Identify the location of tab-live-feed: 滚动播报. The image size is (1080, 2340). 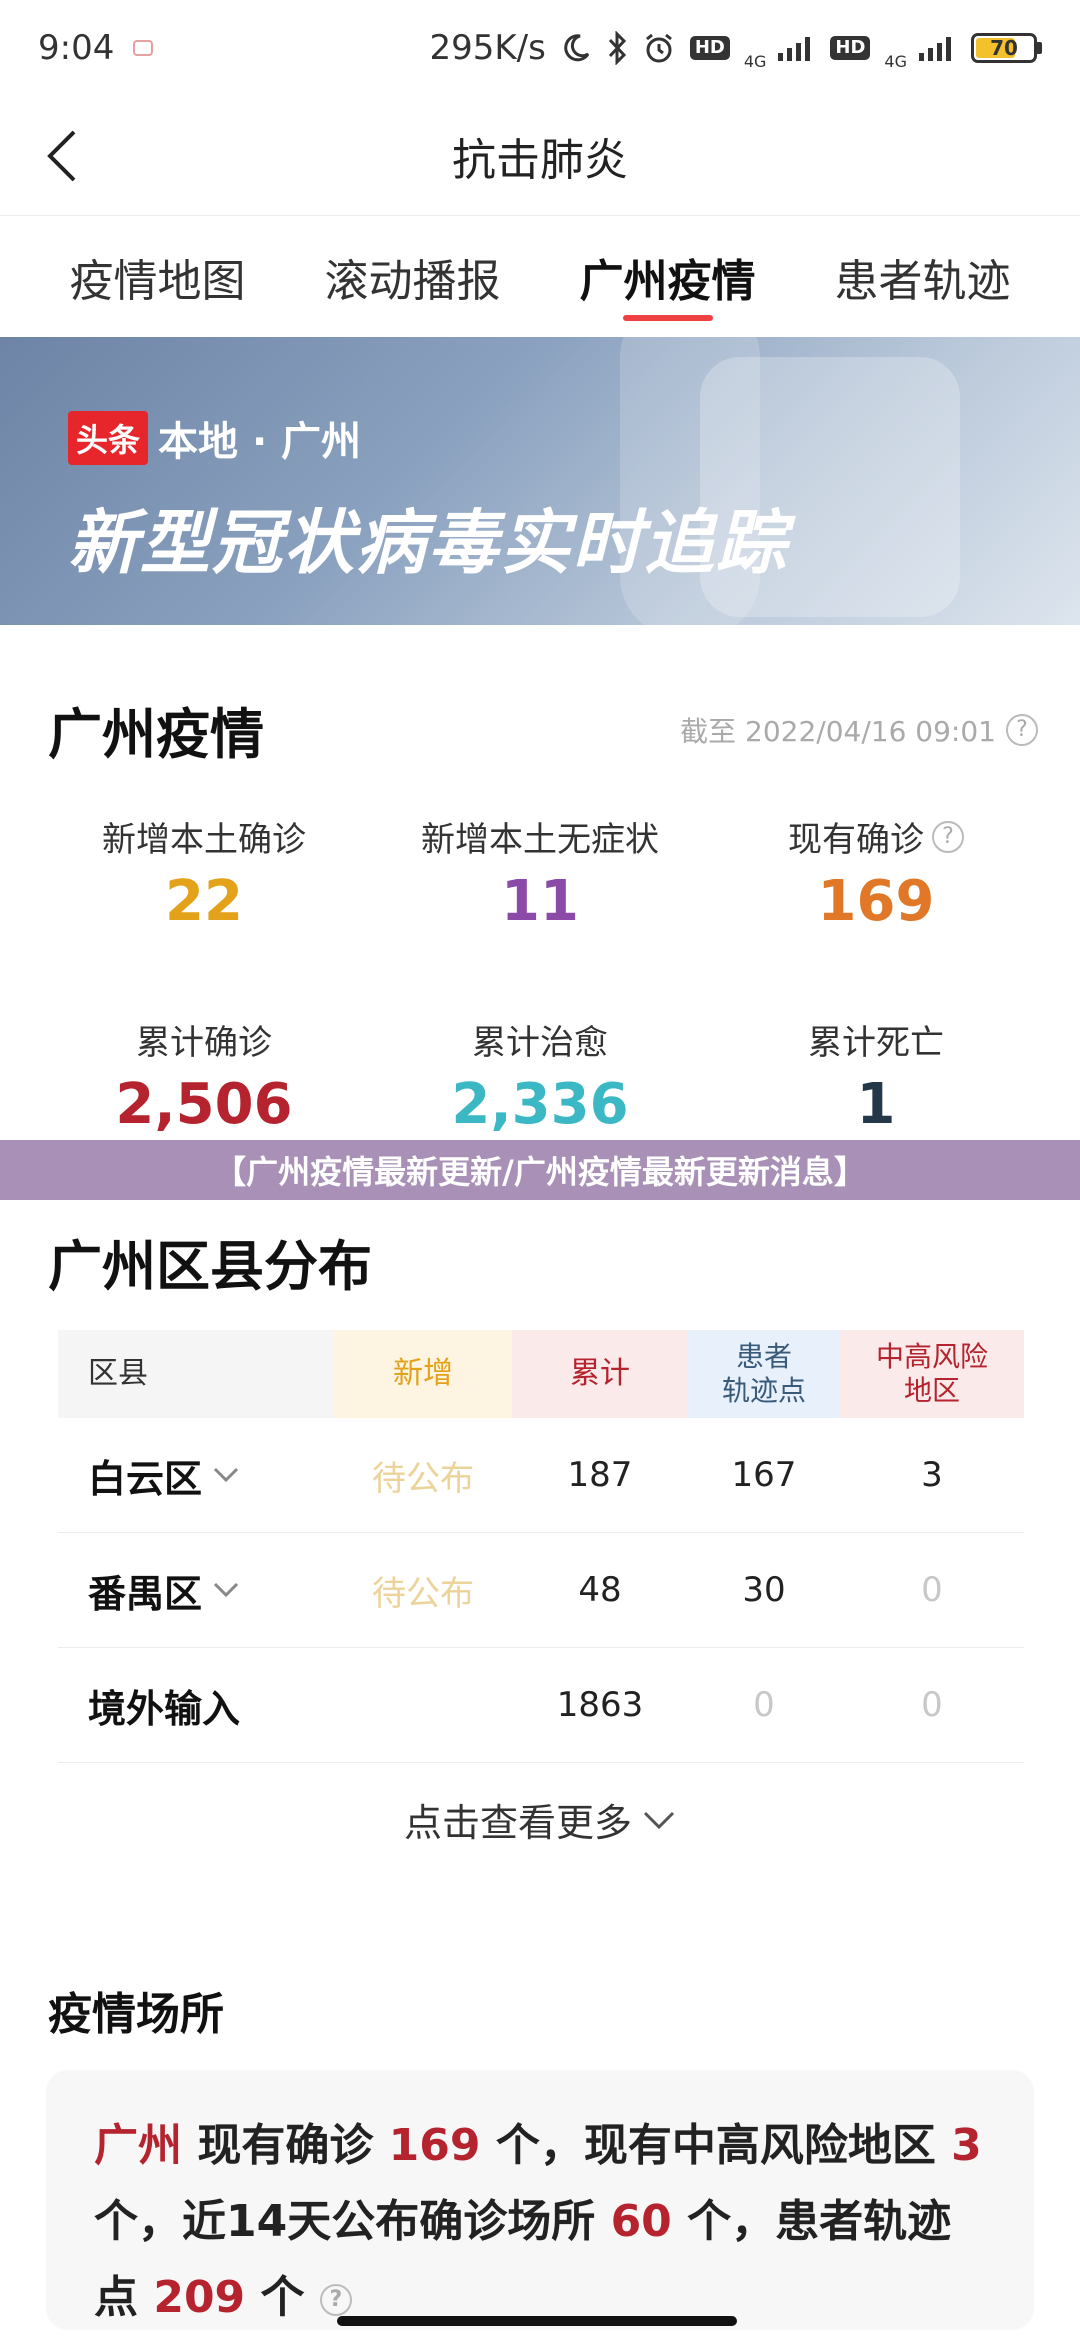
(413, 277).